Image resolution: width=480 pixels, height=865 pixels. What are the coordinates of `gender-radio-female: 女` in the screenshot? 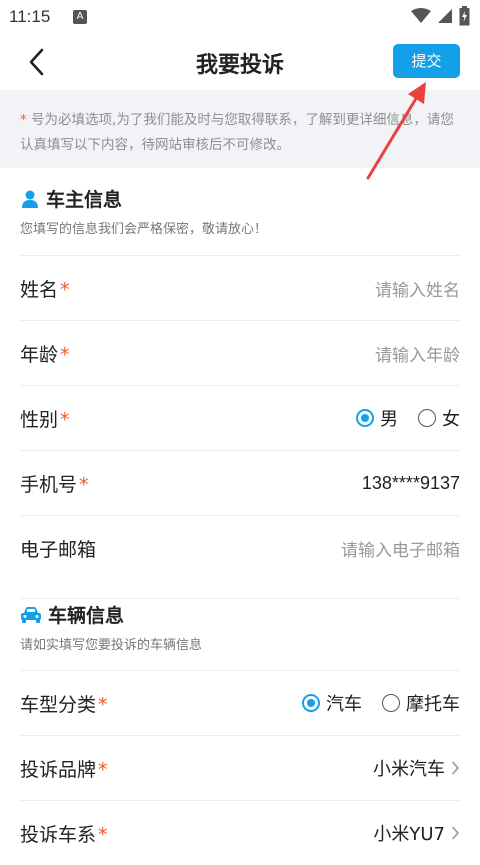 It's located at (439, 418).